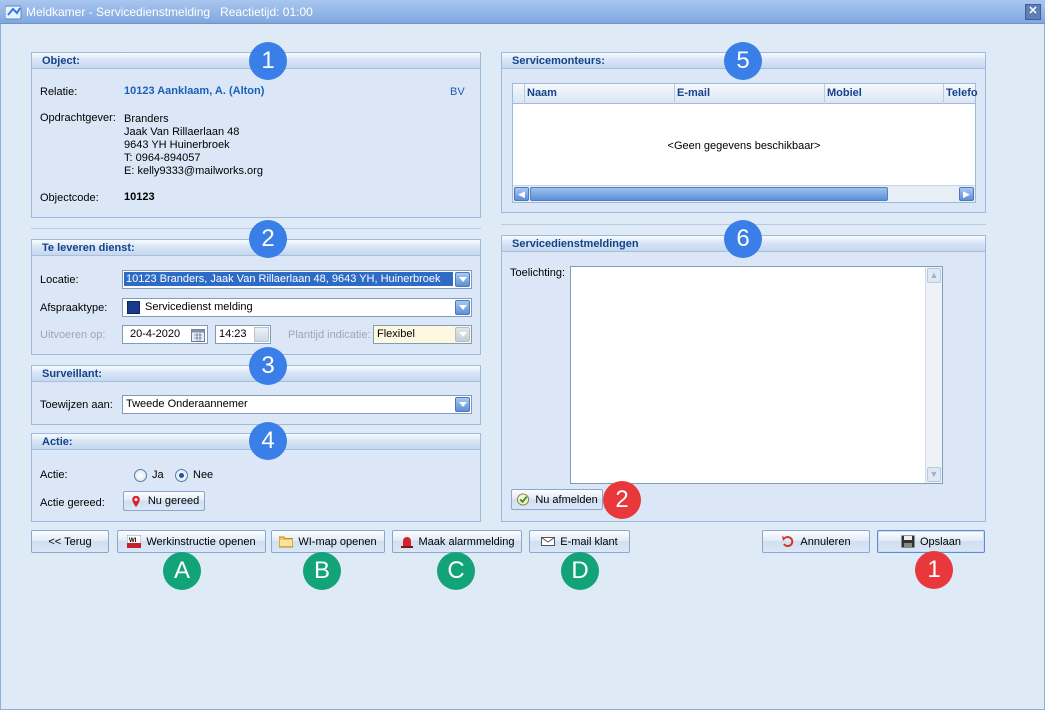  What do you see at coordinates (825, 541) in the screenshot?
I see `annuleren-label: Annuleren` at bounding box center [825, 541].